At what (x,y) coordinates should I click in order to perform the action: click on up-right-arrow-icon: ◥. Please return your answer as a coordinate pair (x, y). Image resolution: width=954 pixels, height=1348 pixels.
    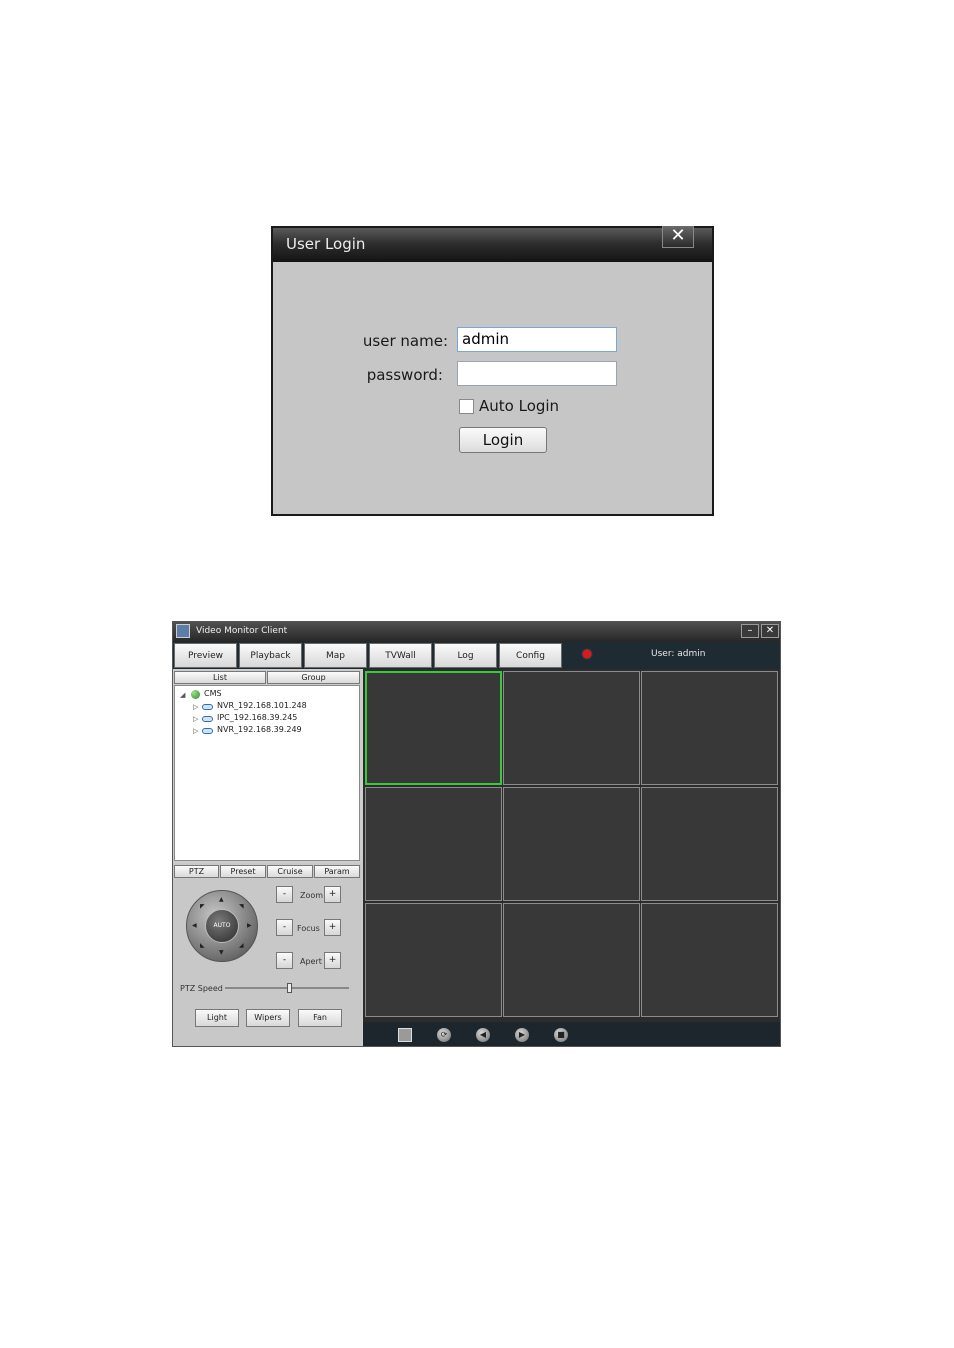
    Looking at the image, I should click on (241, 906).